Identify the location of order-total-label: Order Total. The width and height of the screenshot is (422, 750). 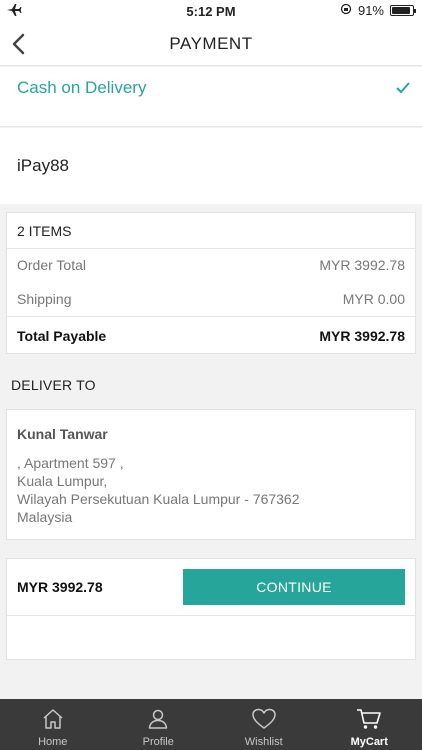
(51, 265).